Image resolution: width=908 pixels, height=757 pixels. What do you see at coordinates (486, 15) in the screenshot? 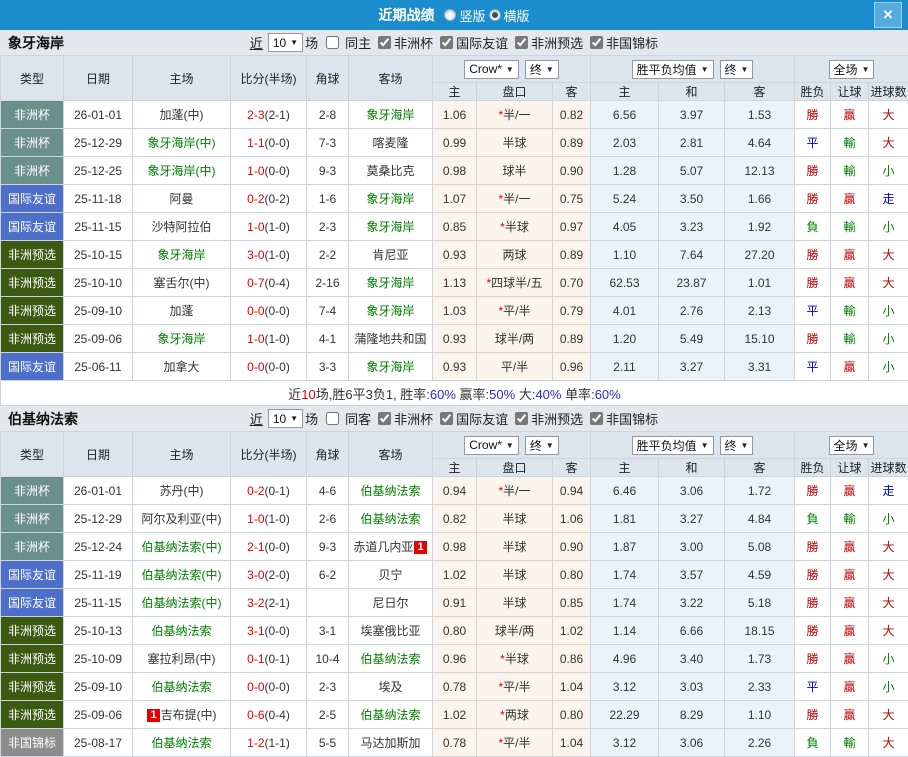
I see `layout-radio-group: 竖版横版` at bounding box center [486, 15].